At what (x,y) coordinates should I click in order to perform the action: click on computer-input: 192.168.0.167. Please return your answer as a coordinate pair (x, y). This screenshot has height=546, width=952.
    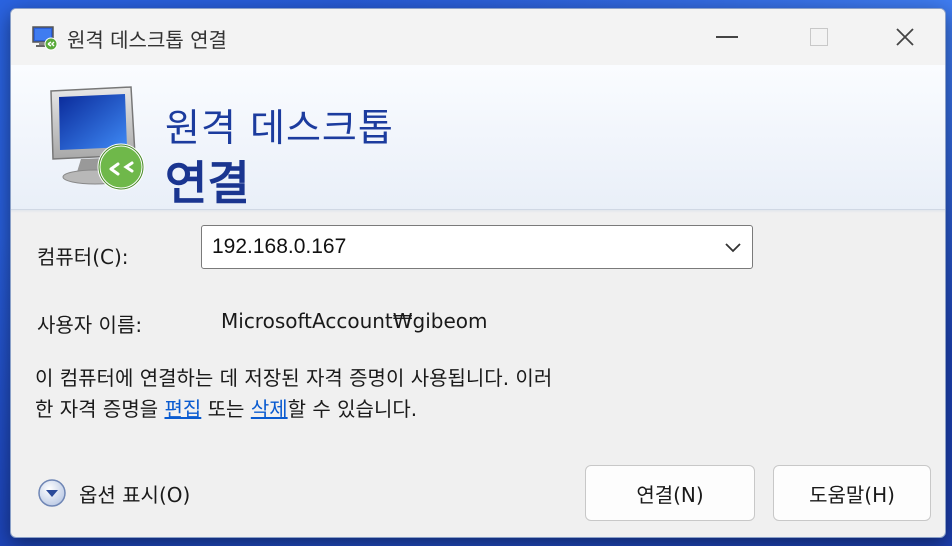
    Looking at the image, I should click on (279, 247).